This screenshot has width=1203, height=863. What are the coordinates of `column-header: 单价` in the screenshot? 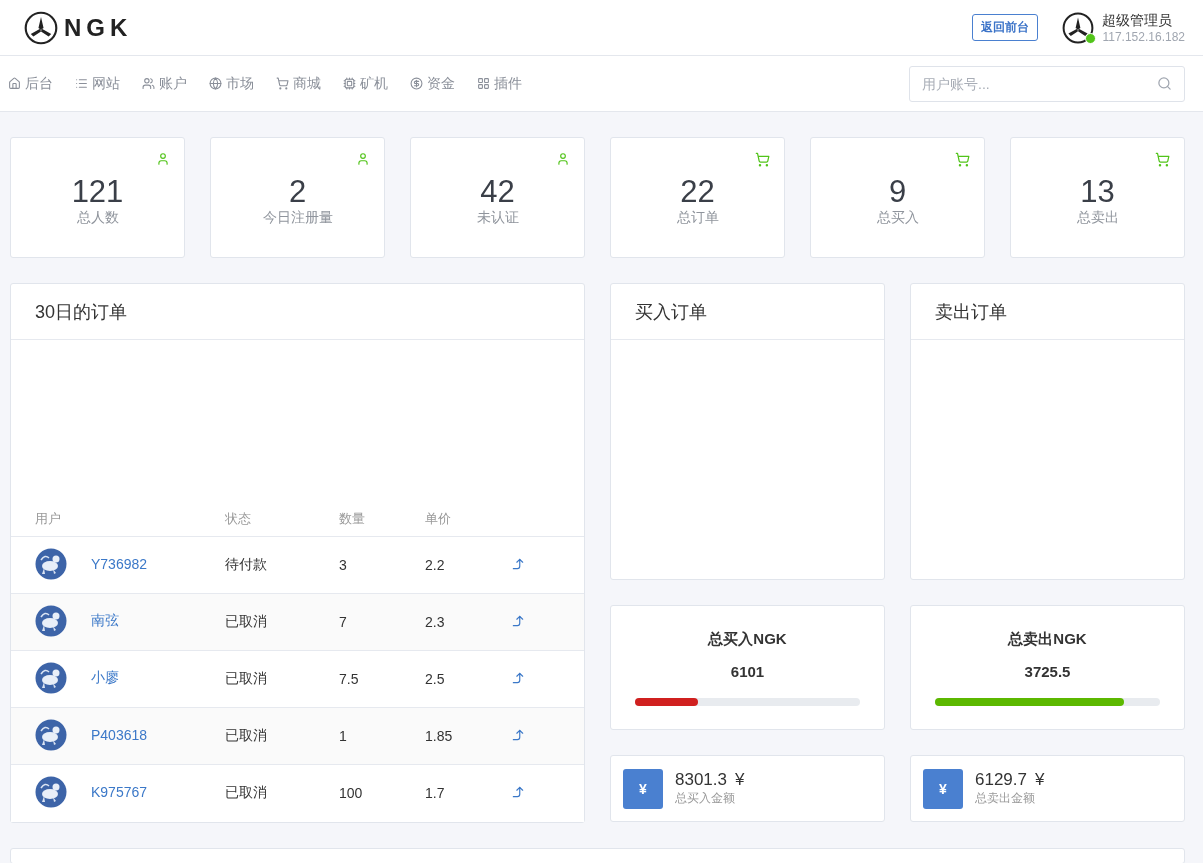 It's located at (468, 519).